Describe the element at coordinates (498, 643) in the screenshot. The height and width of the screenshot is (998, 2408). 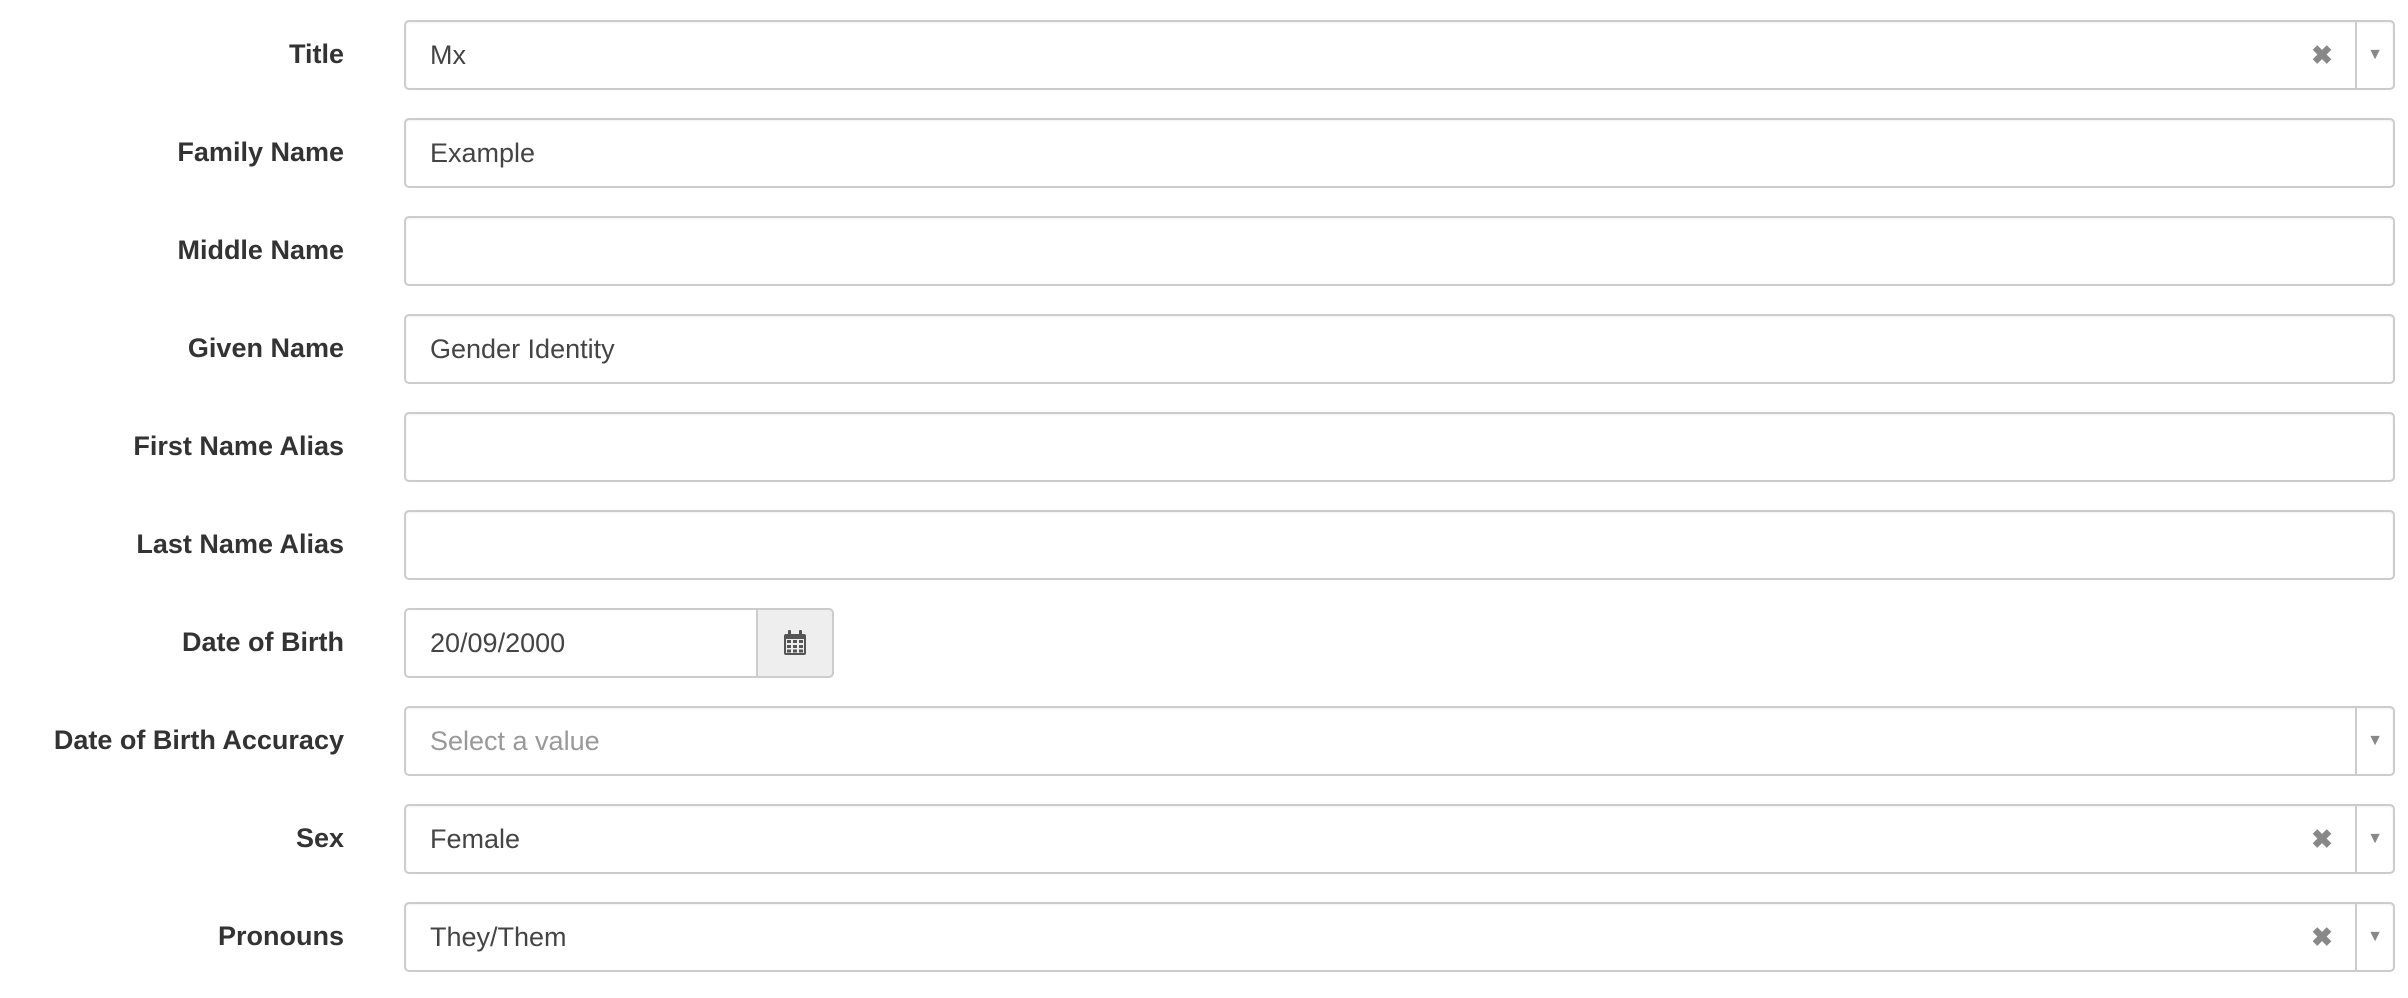
I see `date-of-birth-value: 20/09/2000` at that location.